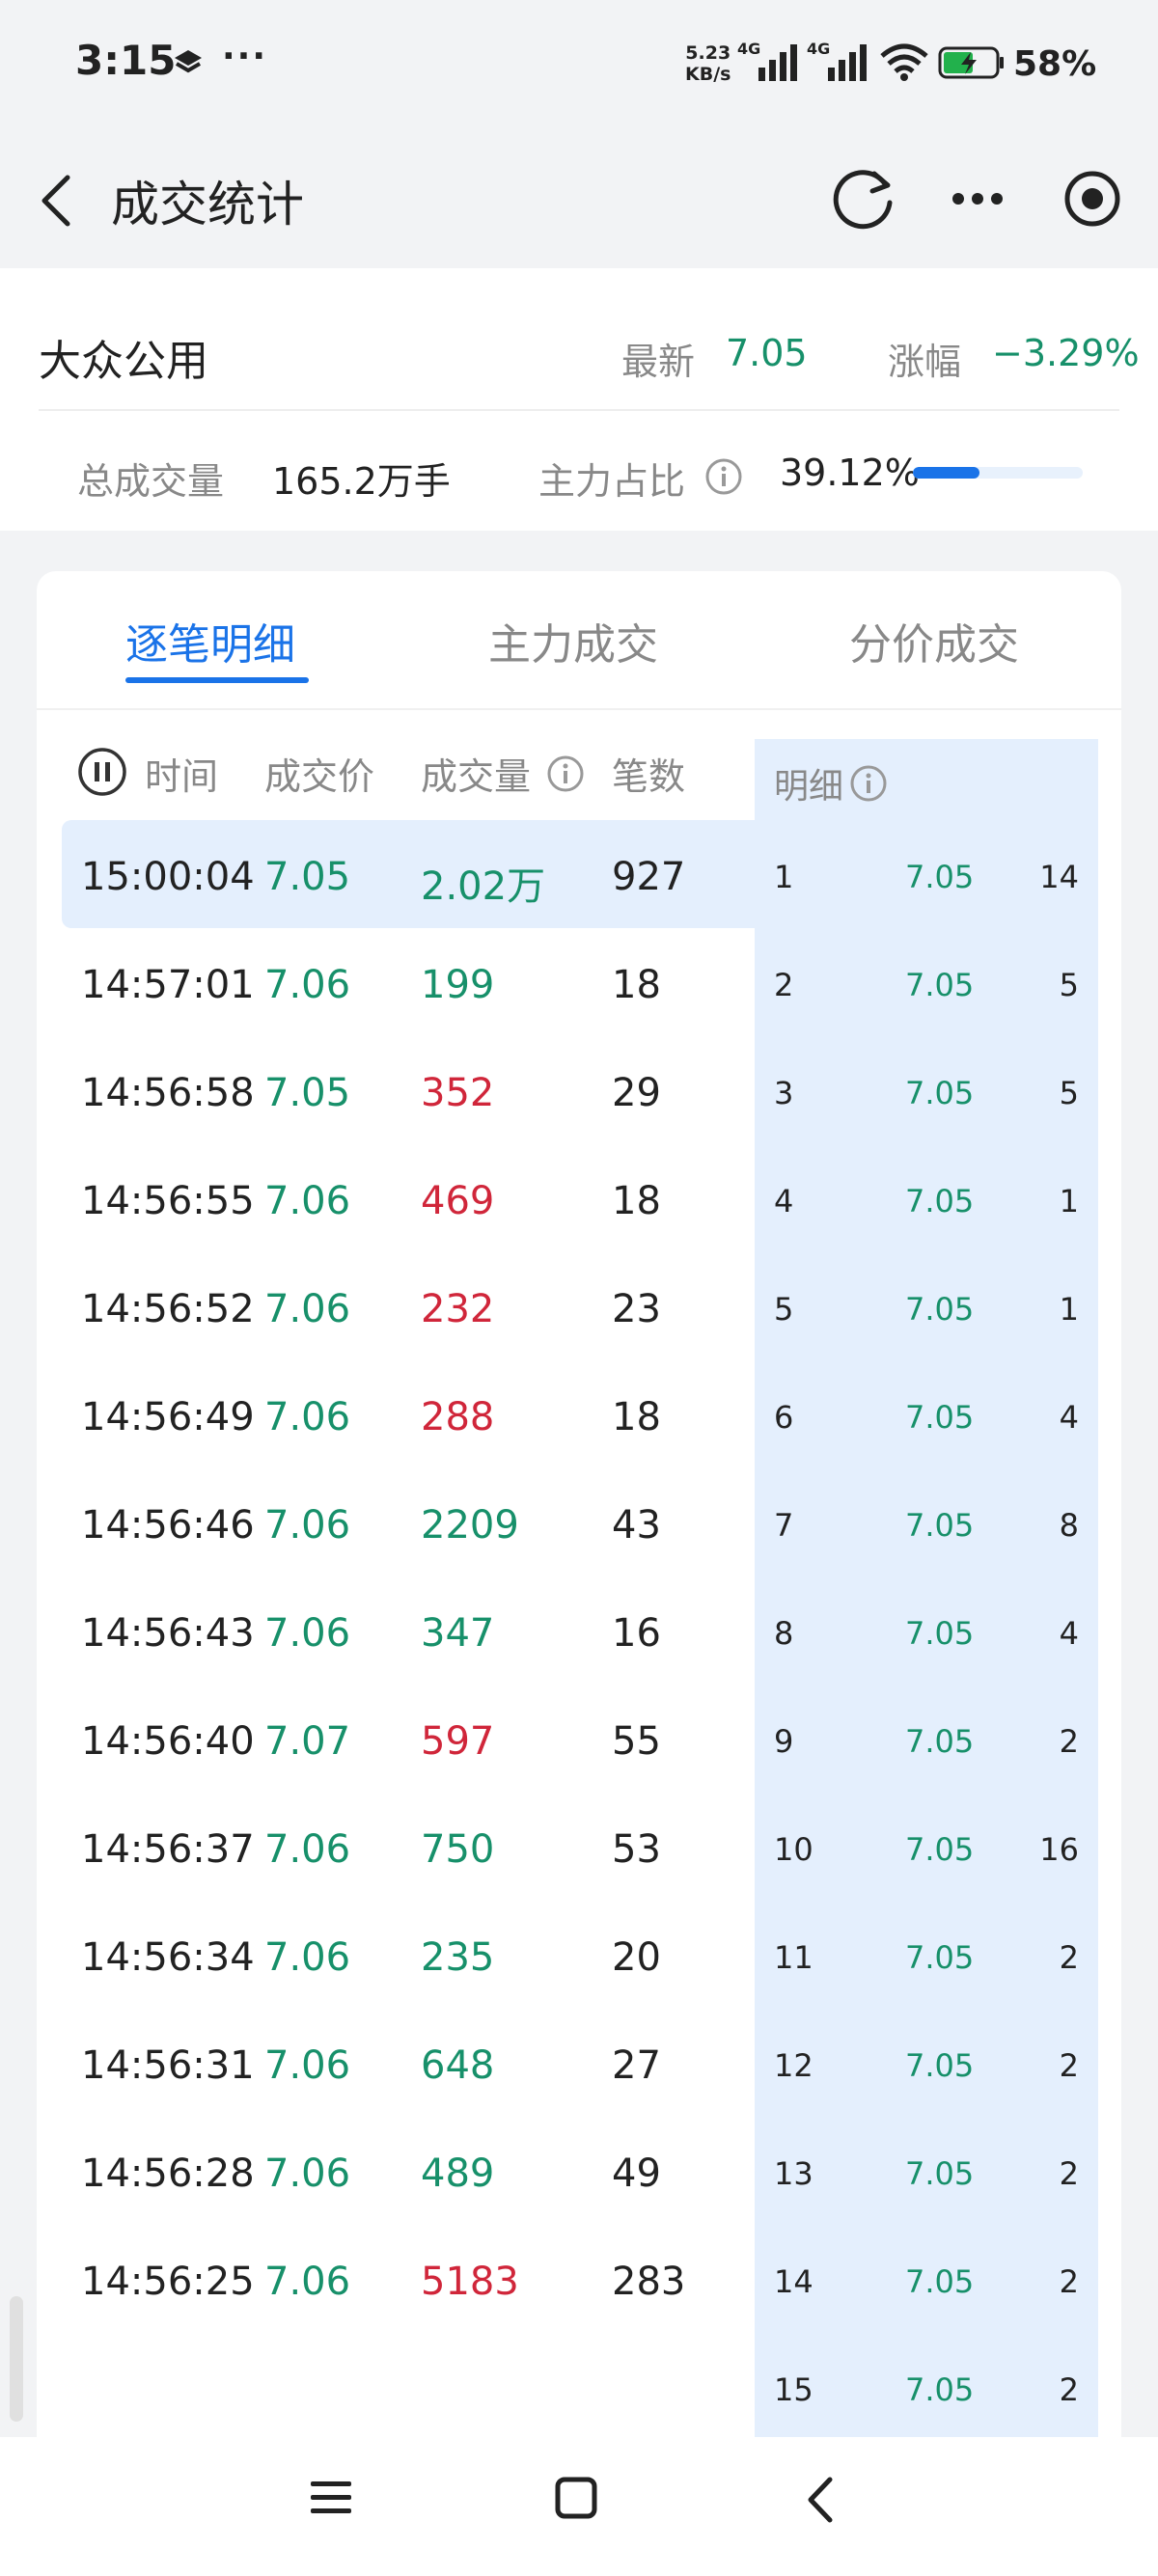 This screenshot has width=1158, height=2576. What do you see at coordinates (396, 1198) in the screenshot?
I see `table-row: 14:56:55 7.06 469 18` at bounding box center [396, 1198].